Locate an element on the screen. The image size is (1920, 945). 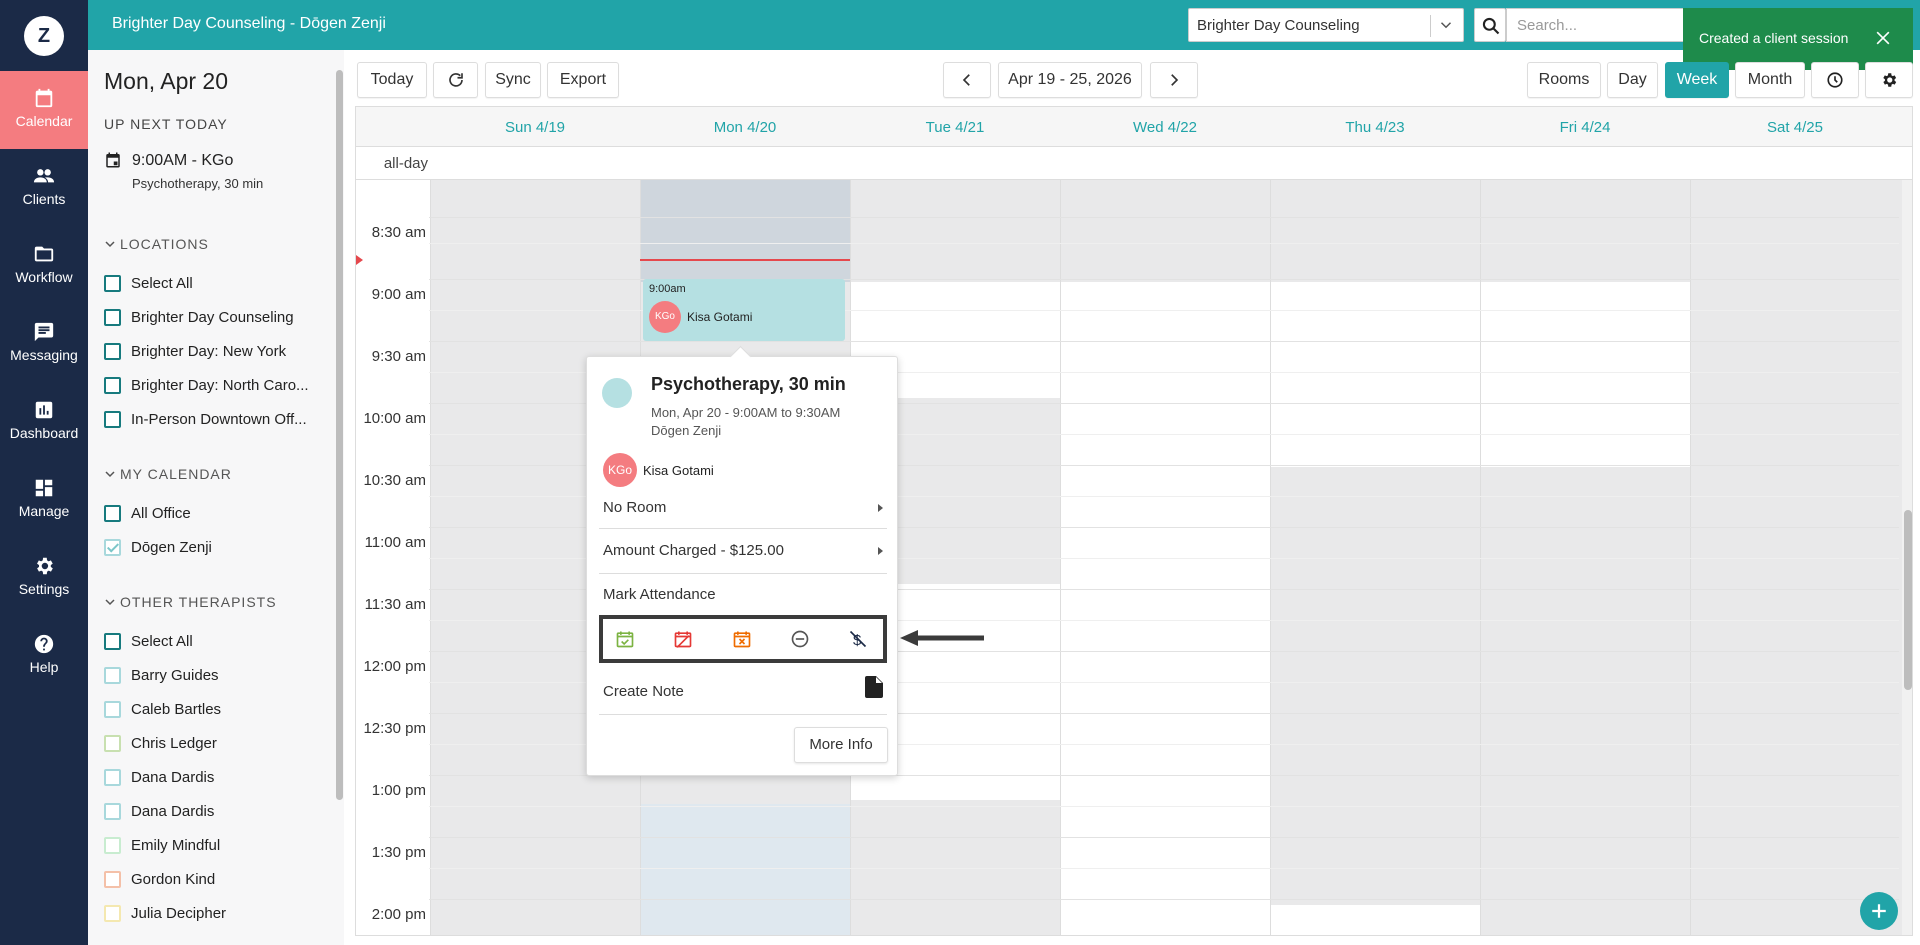
up-next-title: UP NEXT TODAY is located at coordinates (166, 124).